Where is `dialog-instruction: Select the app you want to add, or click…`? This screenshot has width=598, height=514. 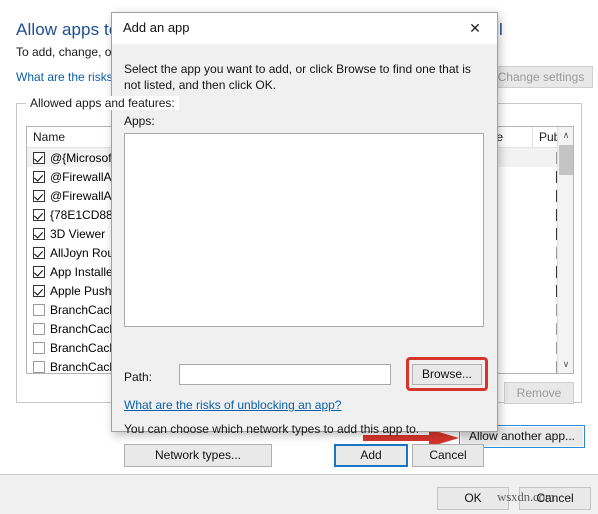
dialog-instruction: Select the app you want to add, or click… is located at coordinates (297, 77).